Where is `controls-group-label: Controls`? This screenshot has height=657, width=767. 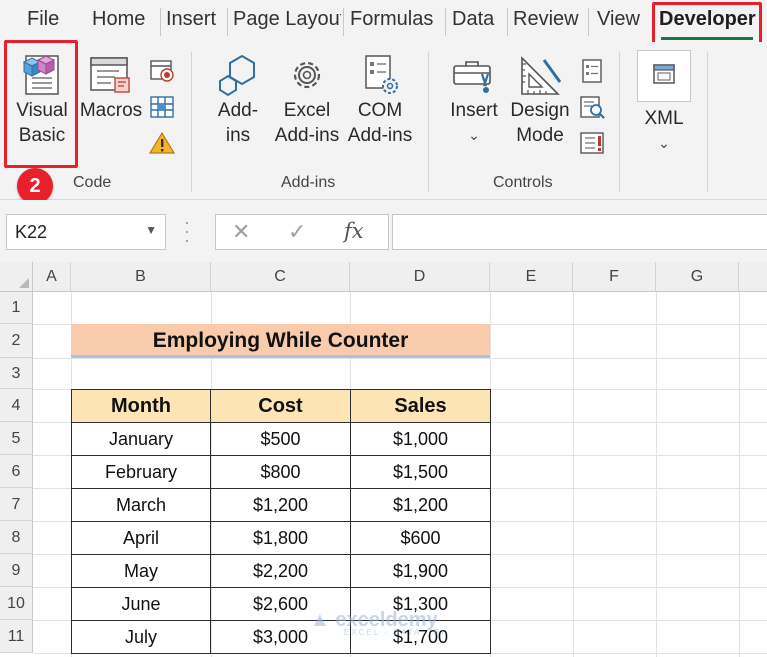
controls-group-label: Controls is located at coordinates (523, 182).